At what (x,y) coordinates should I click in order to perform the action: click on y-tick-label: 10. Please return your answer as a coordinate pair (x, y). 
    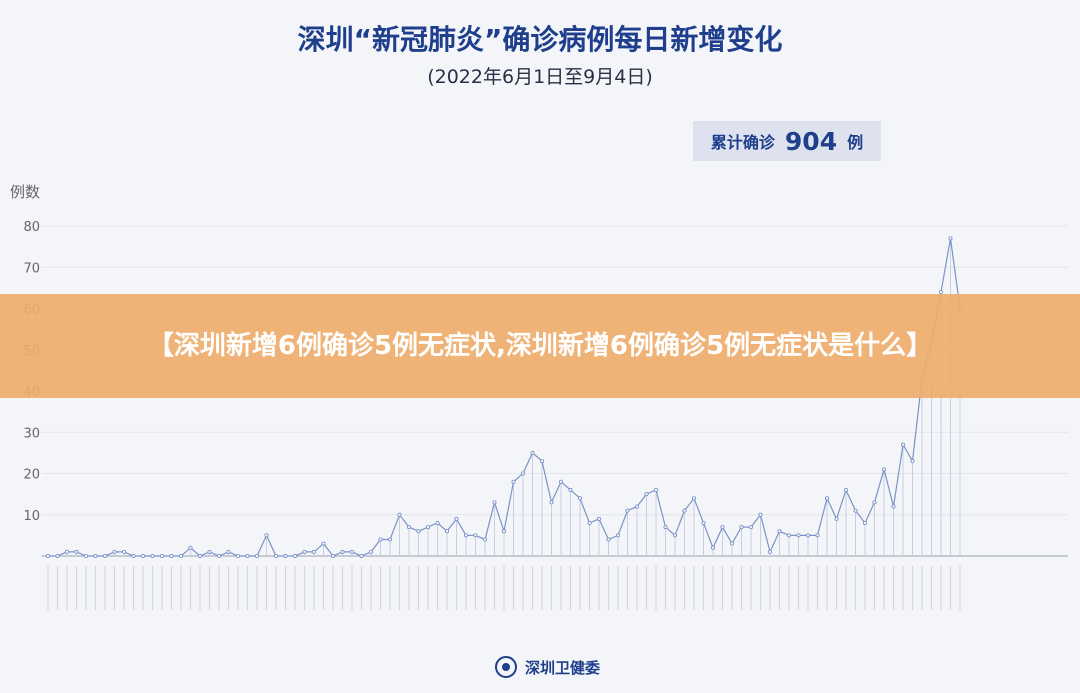
    Looking at the image, I should click on (31, 516).